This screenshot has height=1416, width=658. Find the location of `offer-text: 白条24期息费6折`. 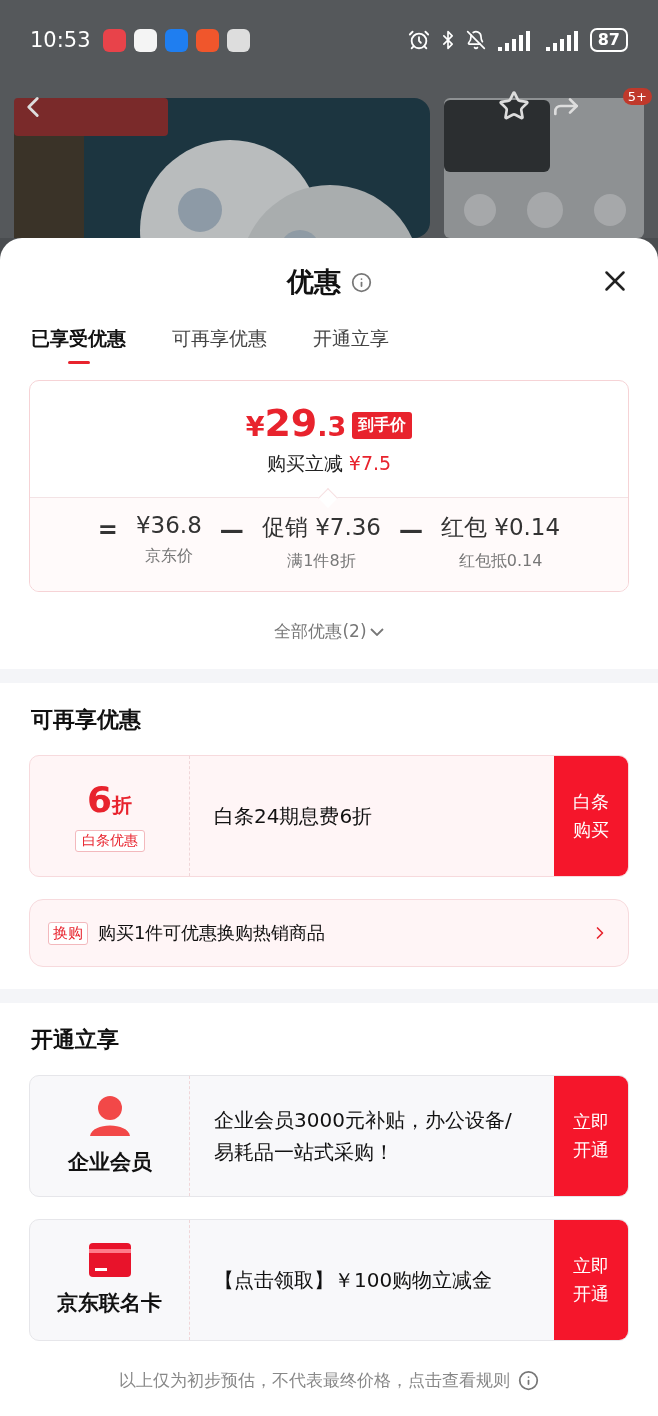

offer-text: 白条24期息费6折 is located at coordinates (293, 816).